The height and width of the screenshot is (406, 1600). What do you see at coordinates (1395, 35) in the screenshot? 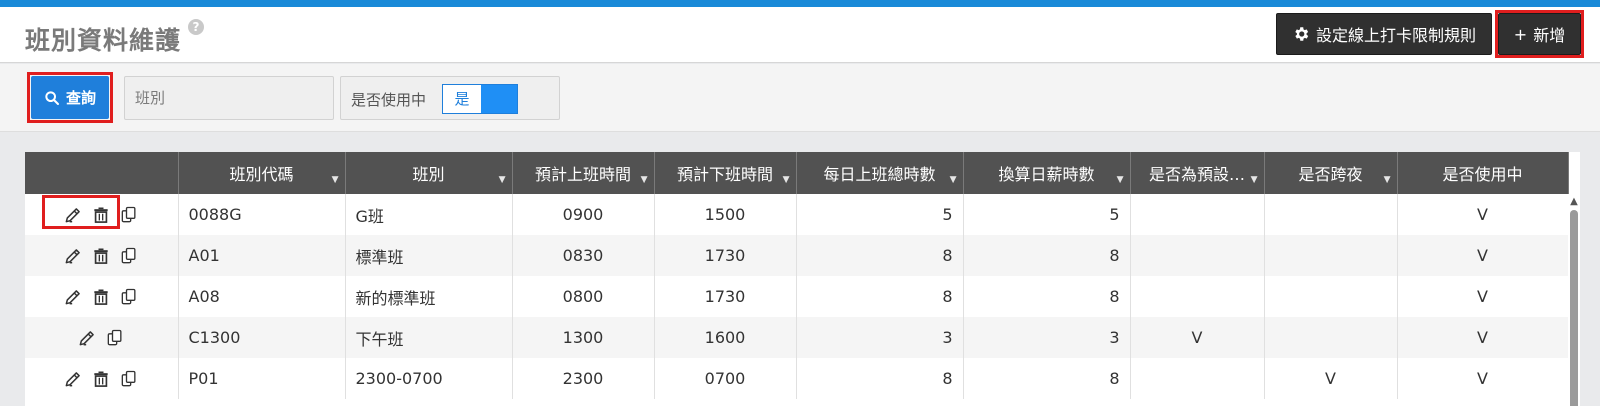
I see `online-clock-rule-label: 設定線上打卡限制規則` at bounding box center [1395, 35].